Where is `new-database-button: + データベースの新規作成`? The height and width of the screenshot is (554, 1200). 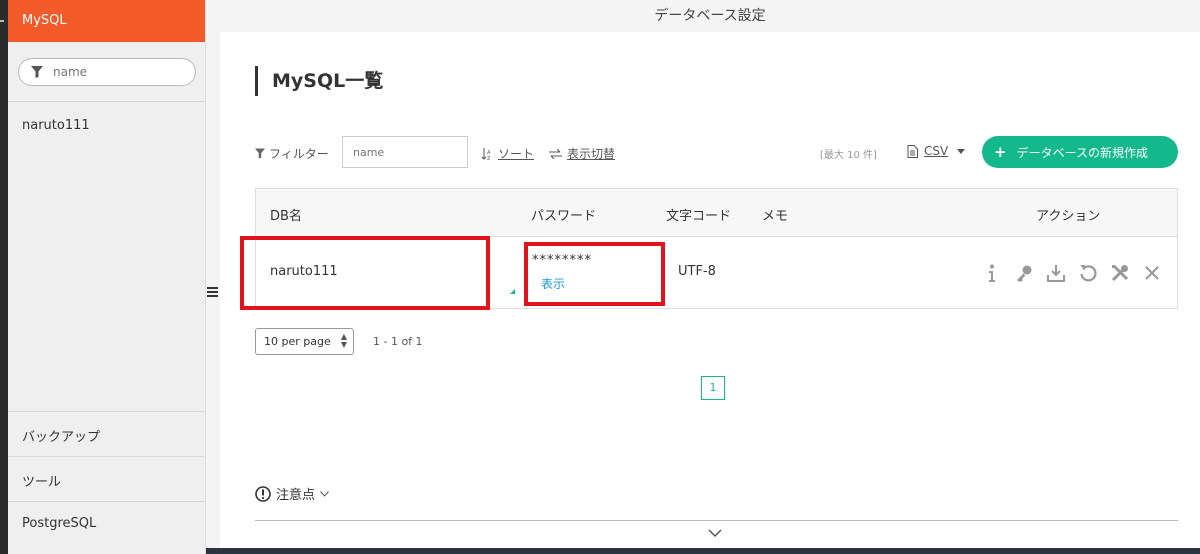 new-database-button: + データベースの新規作成 is located at coordinates (1080, 152).